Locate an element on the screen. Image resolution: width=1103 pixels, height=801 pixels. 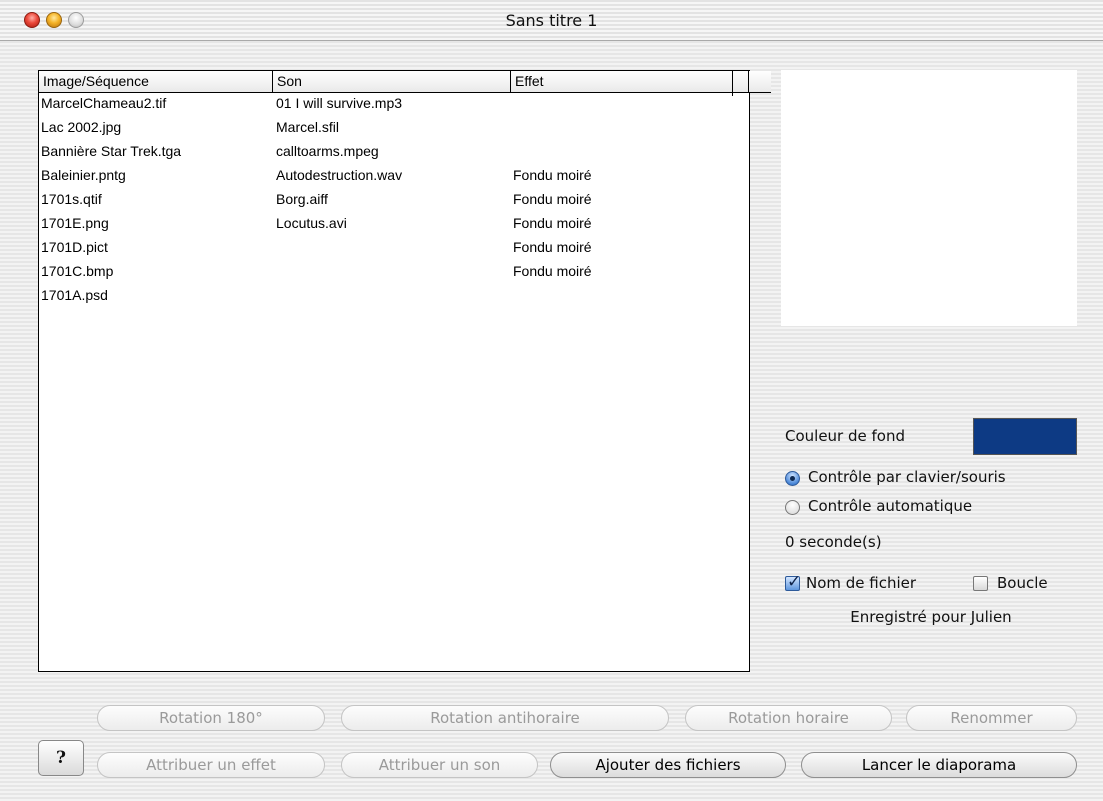
radio-automatic-label: Contrôle automatique is located at coordinates (890, 506).